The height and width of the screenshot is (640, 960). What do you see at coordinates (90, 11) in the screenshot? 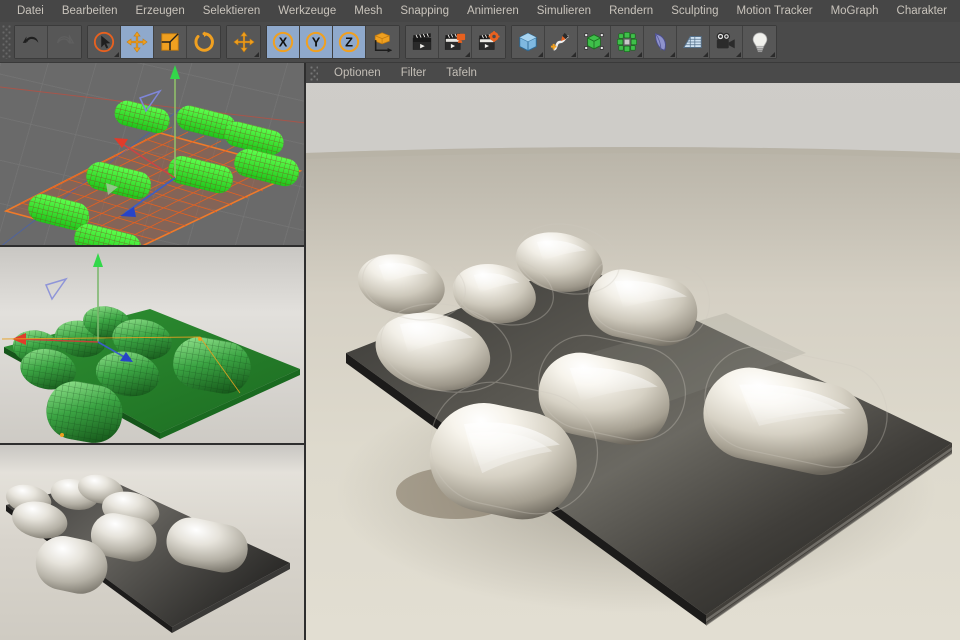
I see `menu-bearbeiten: Bearbeiten` at bounding box center [90, 11].